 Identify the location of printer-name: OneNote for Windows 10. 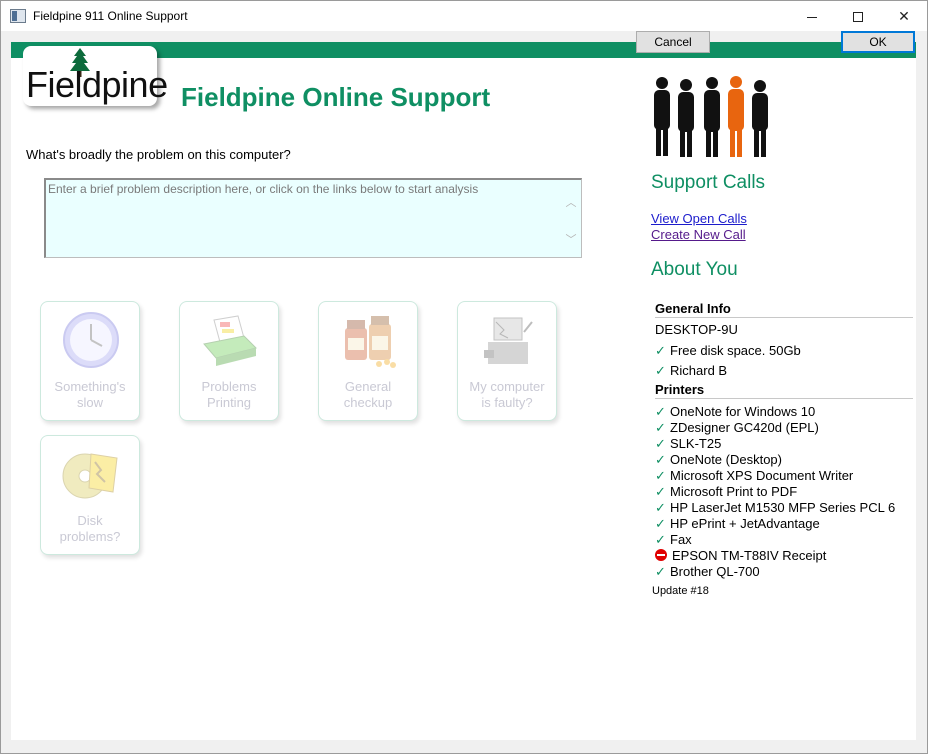
(743, 411).